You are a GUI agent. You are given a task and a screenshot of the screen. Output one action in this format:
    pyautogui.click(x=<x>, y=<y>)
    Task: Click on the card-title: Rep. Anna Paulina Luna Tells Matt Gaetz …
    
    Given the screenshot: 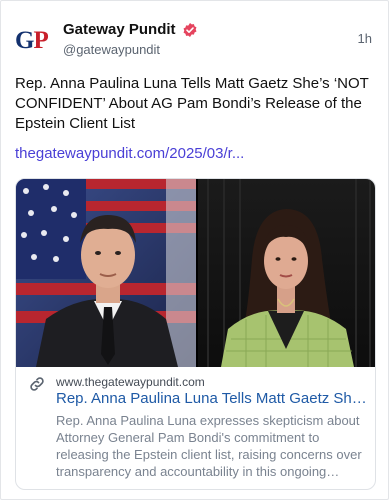 What is the action you would take?
    pyautogui.click(x=212, y=398)
    